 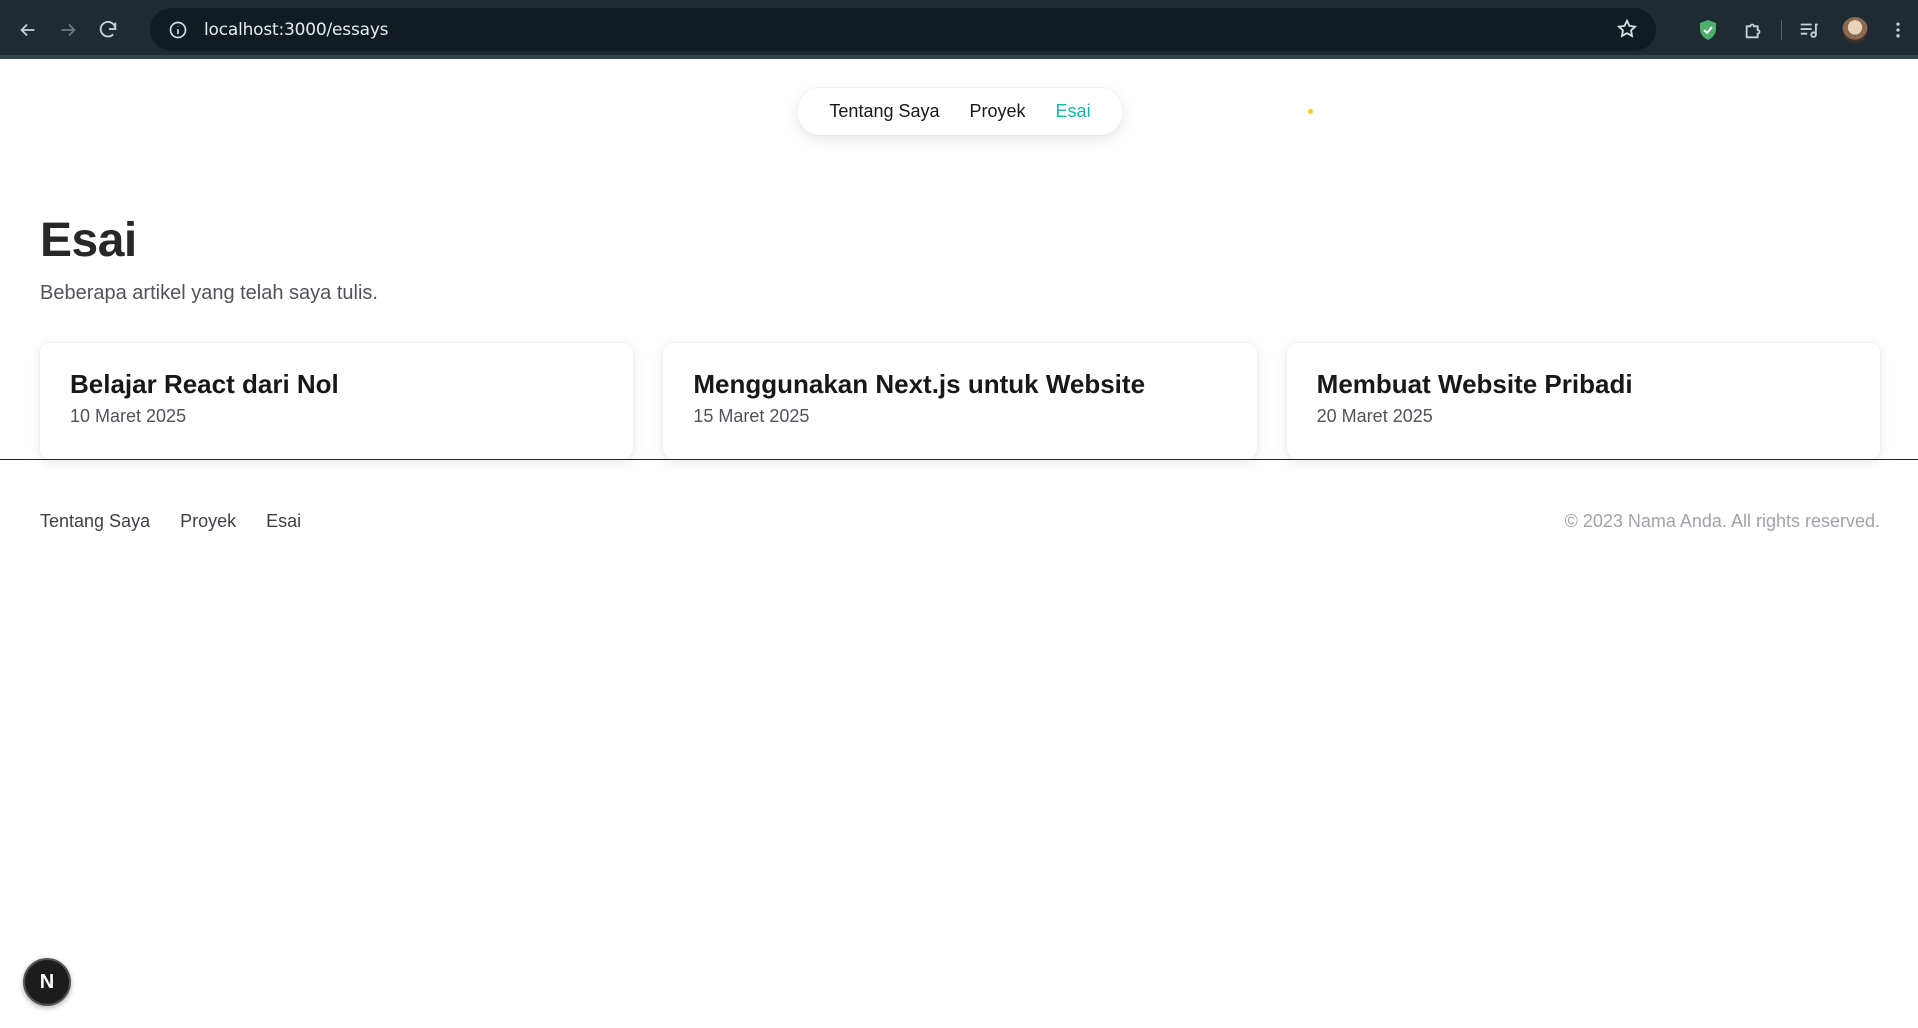 What do you see at coordinates (959, 384) in the screenshot?
I see `essay-title: Menggunakan Next.js untuk Website` at bounding box center [959, 384].